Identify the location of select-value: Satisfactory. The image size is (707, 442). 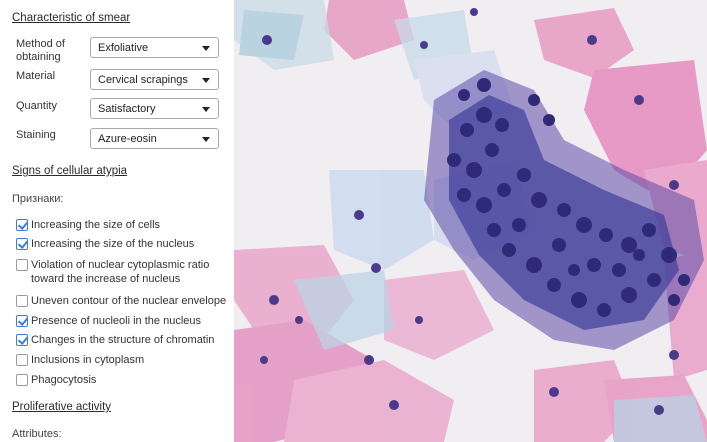
(127, 109).